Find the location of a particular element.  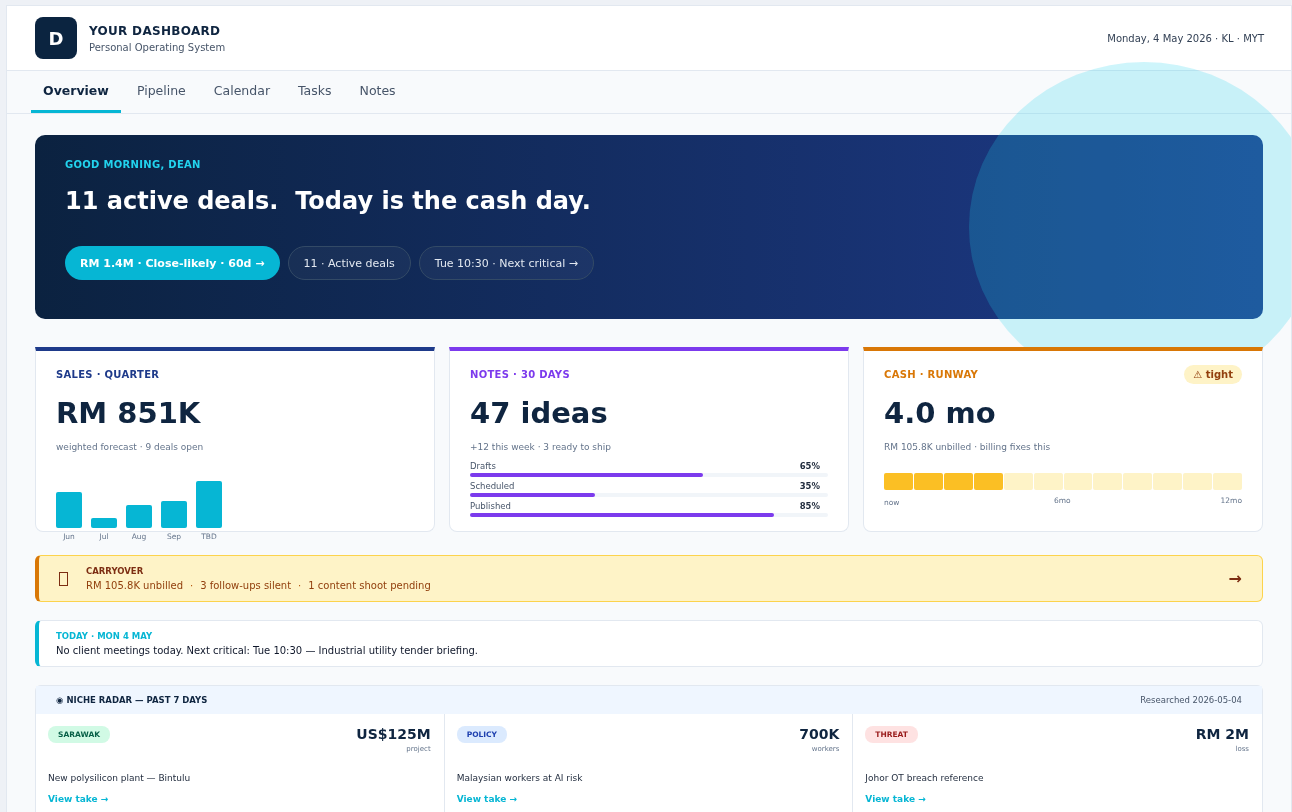

nav-tab: Pipeline is located at coordinates (161, 92).